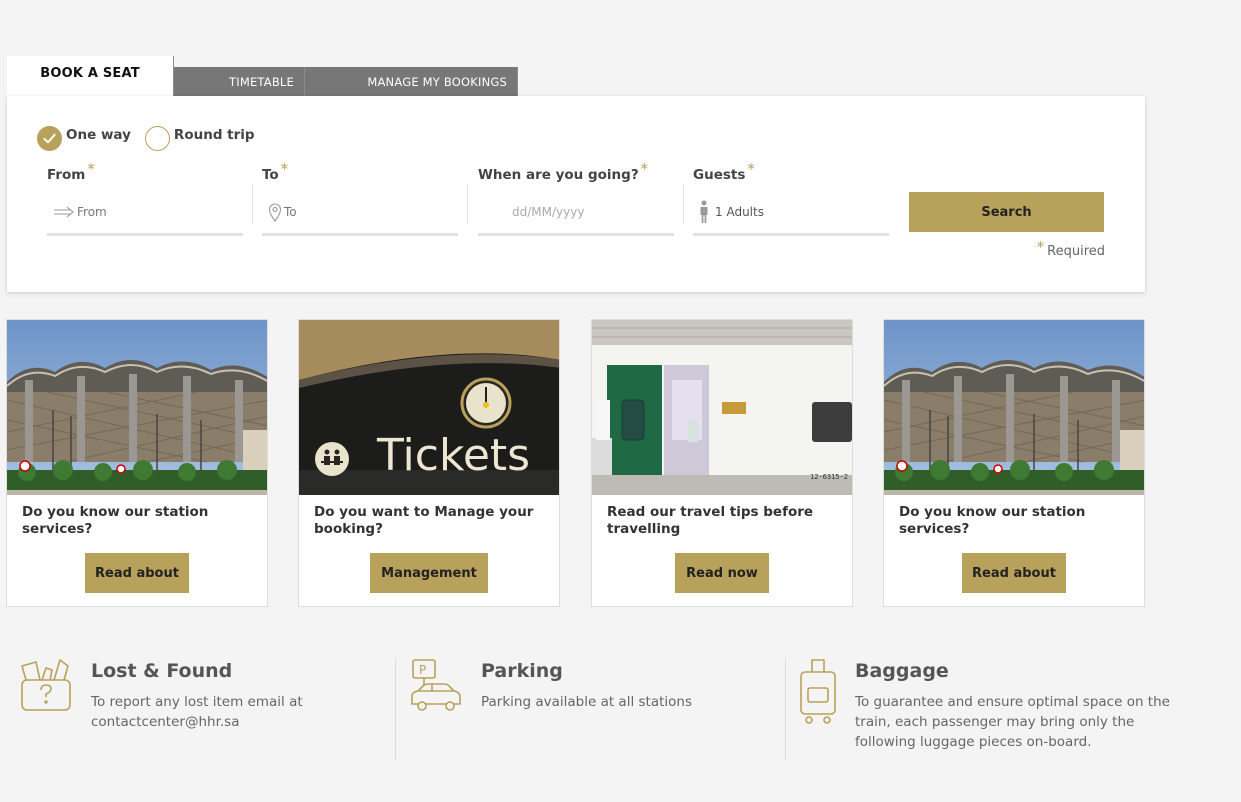 The height and width of the screenshot is (802, 1241). I want to click on to-field: To * To, so click(360, 198).